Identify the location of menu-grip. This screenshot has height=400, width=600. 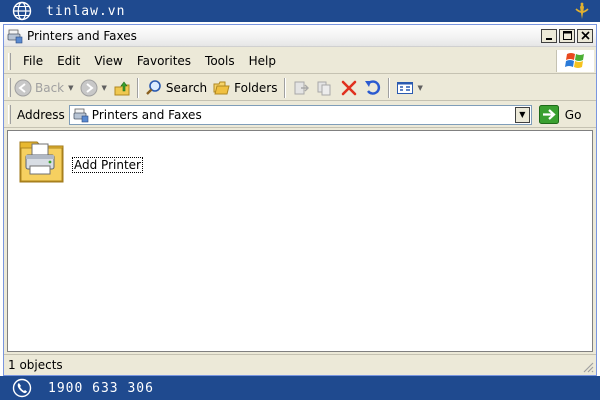
(9, 61).